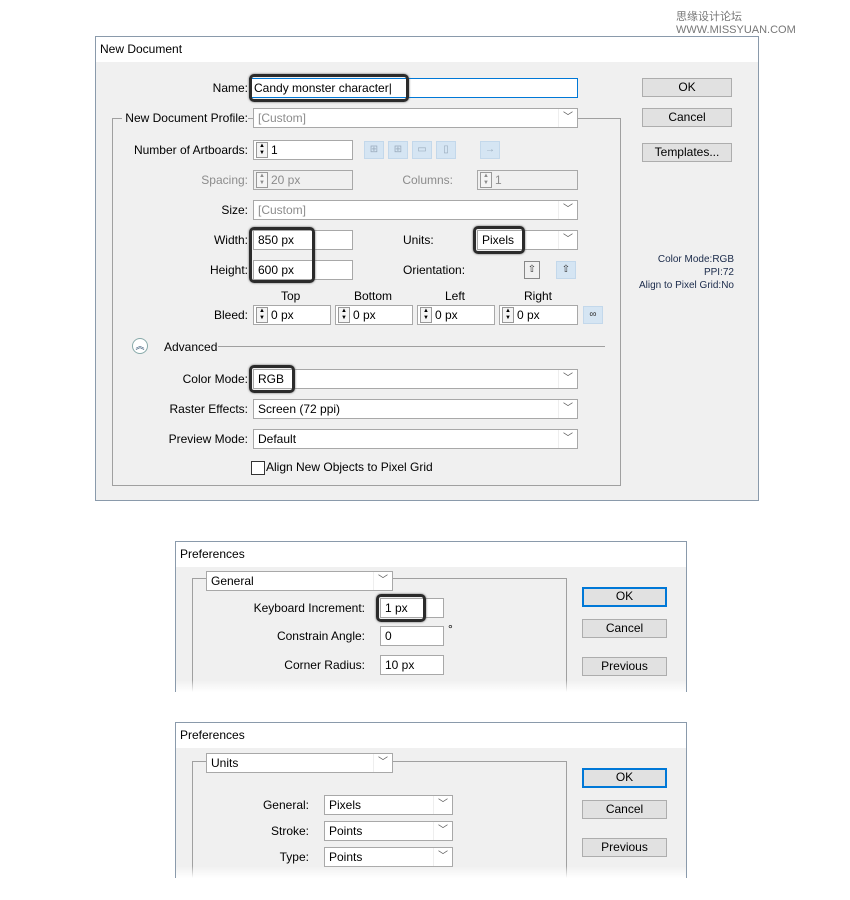  I want to click on profile-select: [Custom] ﹀, so click(415, 118).